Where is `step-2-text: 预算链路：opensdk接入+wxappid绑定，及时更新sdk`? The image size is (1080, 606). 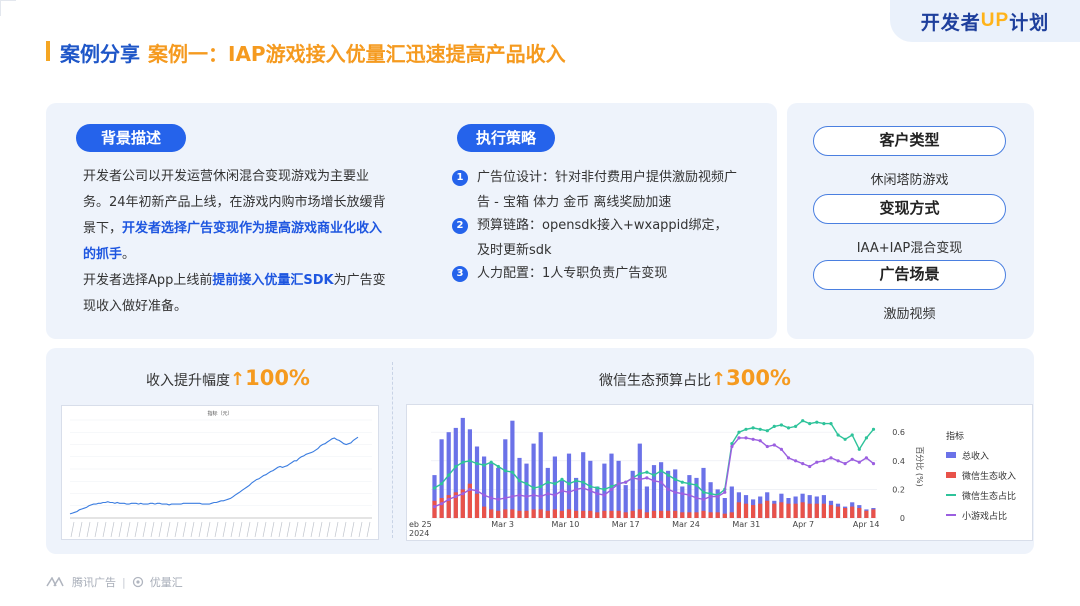 step-2-text: 预算链路：opensdk接入+wxappid绑定，及时更新sdk is located at coordinates (602, 238).